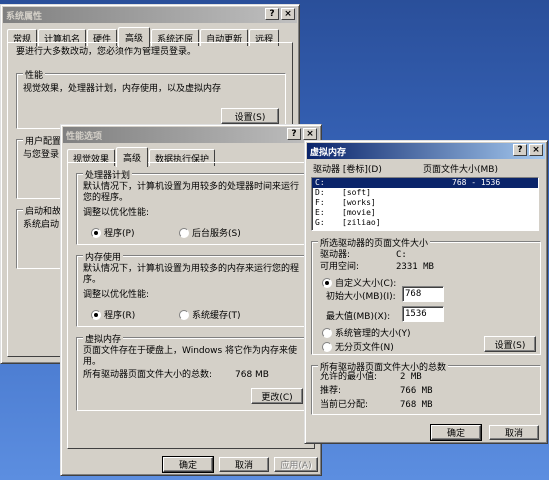 Image resolution: width=549 pixels, height=480 pixels. What do you see at coordinates (148, 375) in the screenshot?
I see `virtual-memory-total-label: 所有驱动器页面文件大小的总数:` at bounding box center [148, 375].